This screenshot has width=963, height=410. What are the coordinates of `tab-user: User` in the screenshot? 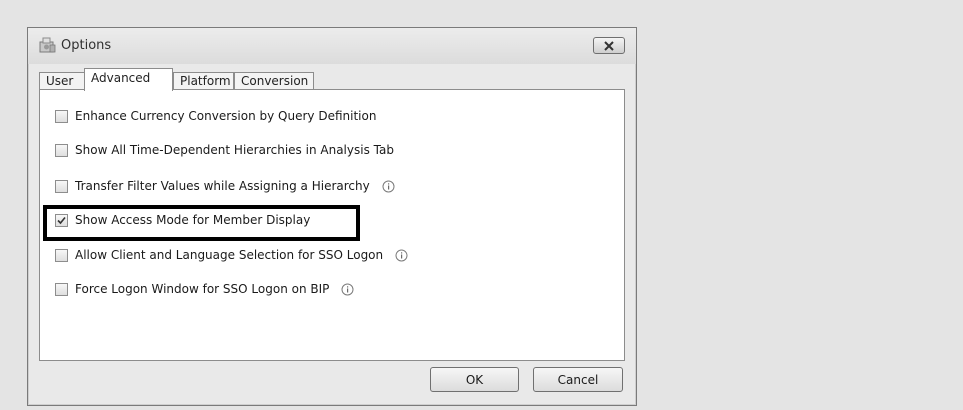 It's located at (62, 81).